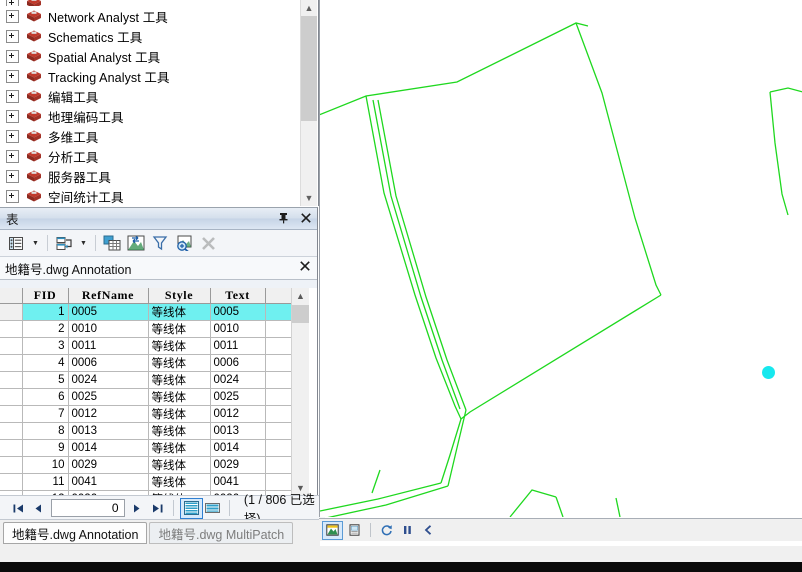  I want to click on cell-text: 0011, so click(238, 346).